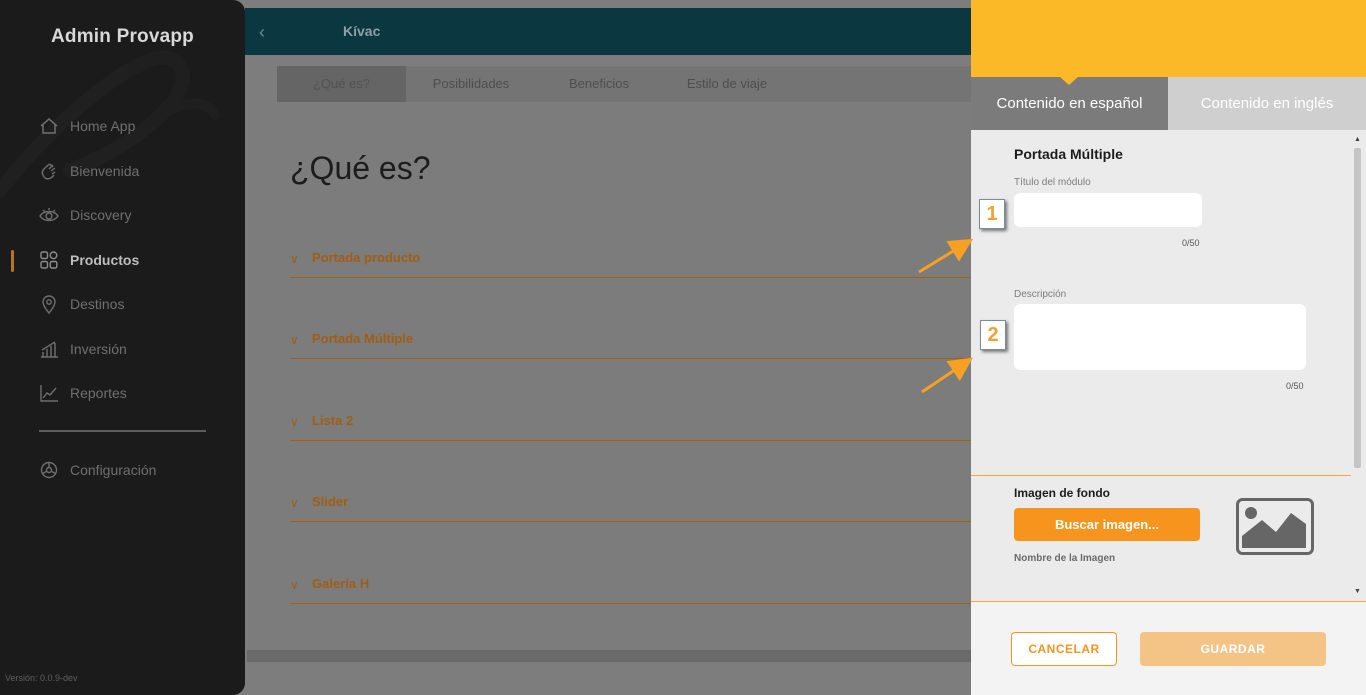 Image resolution: width=1366 pixels, height=695 pixels. I want to click on location-pin-icon, so click(49, 304).